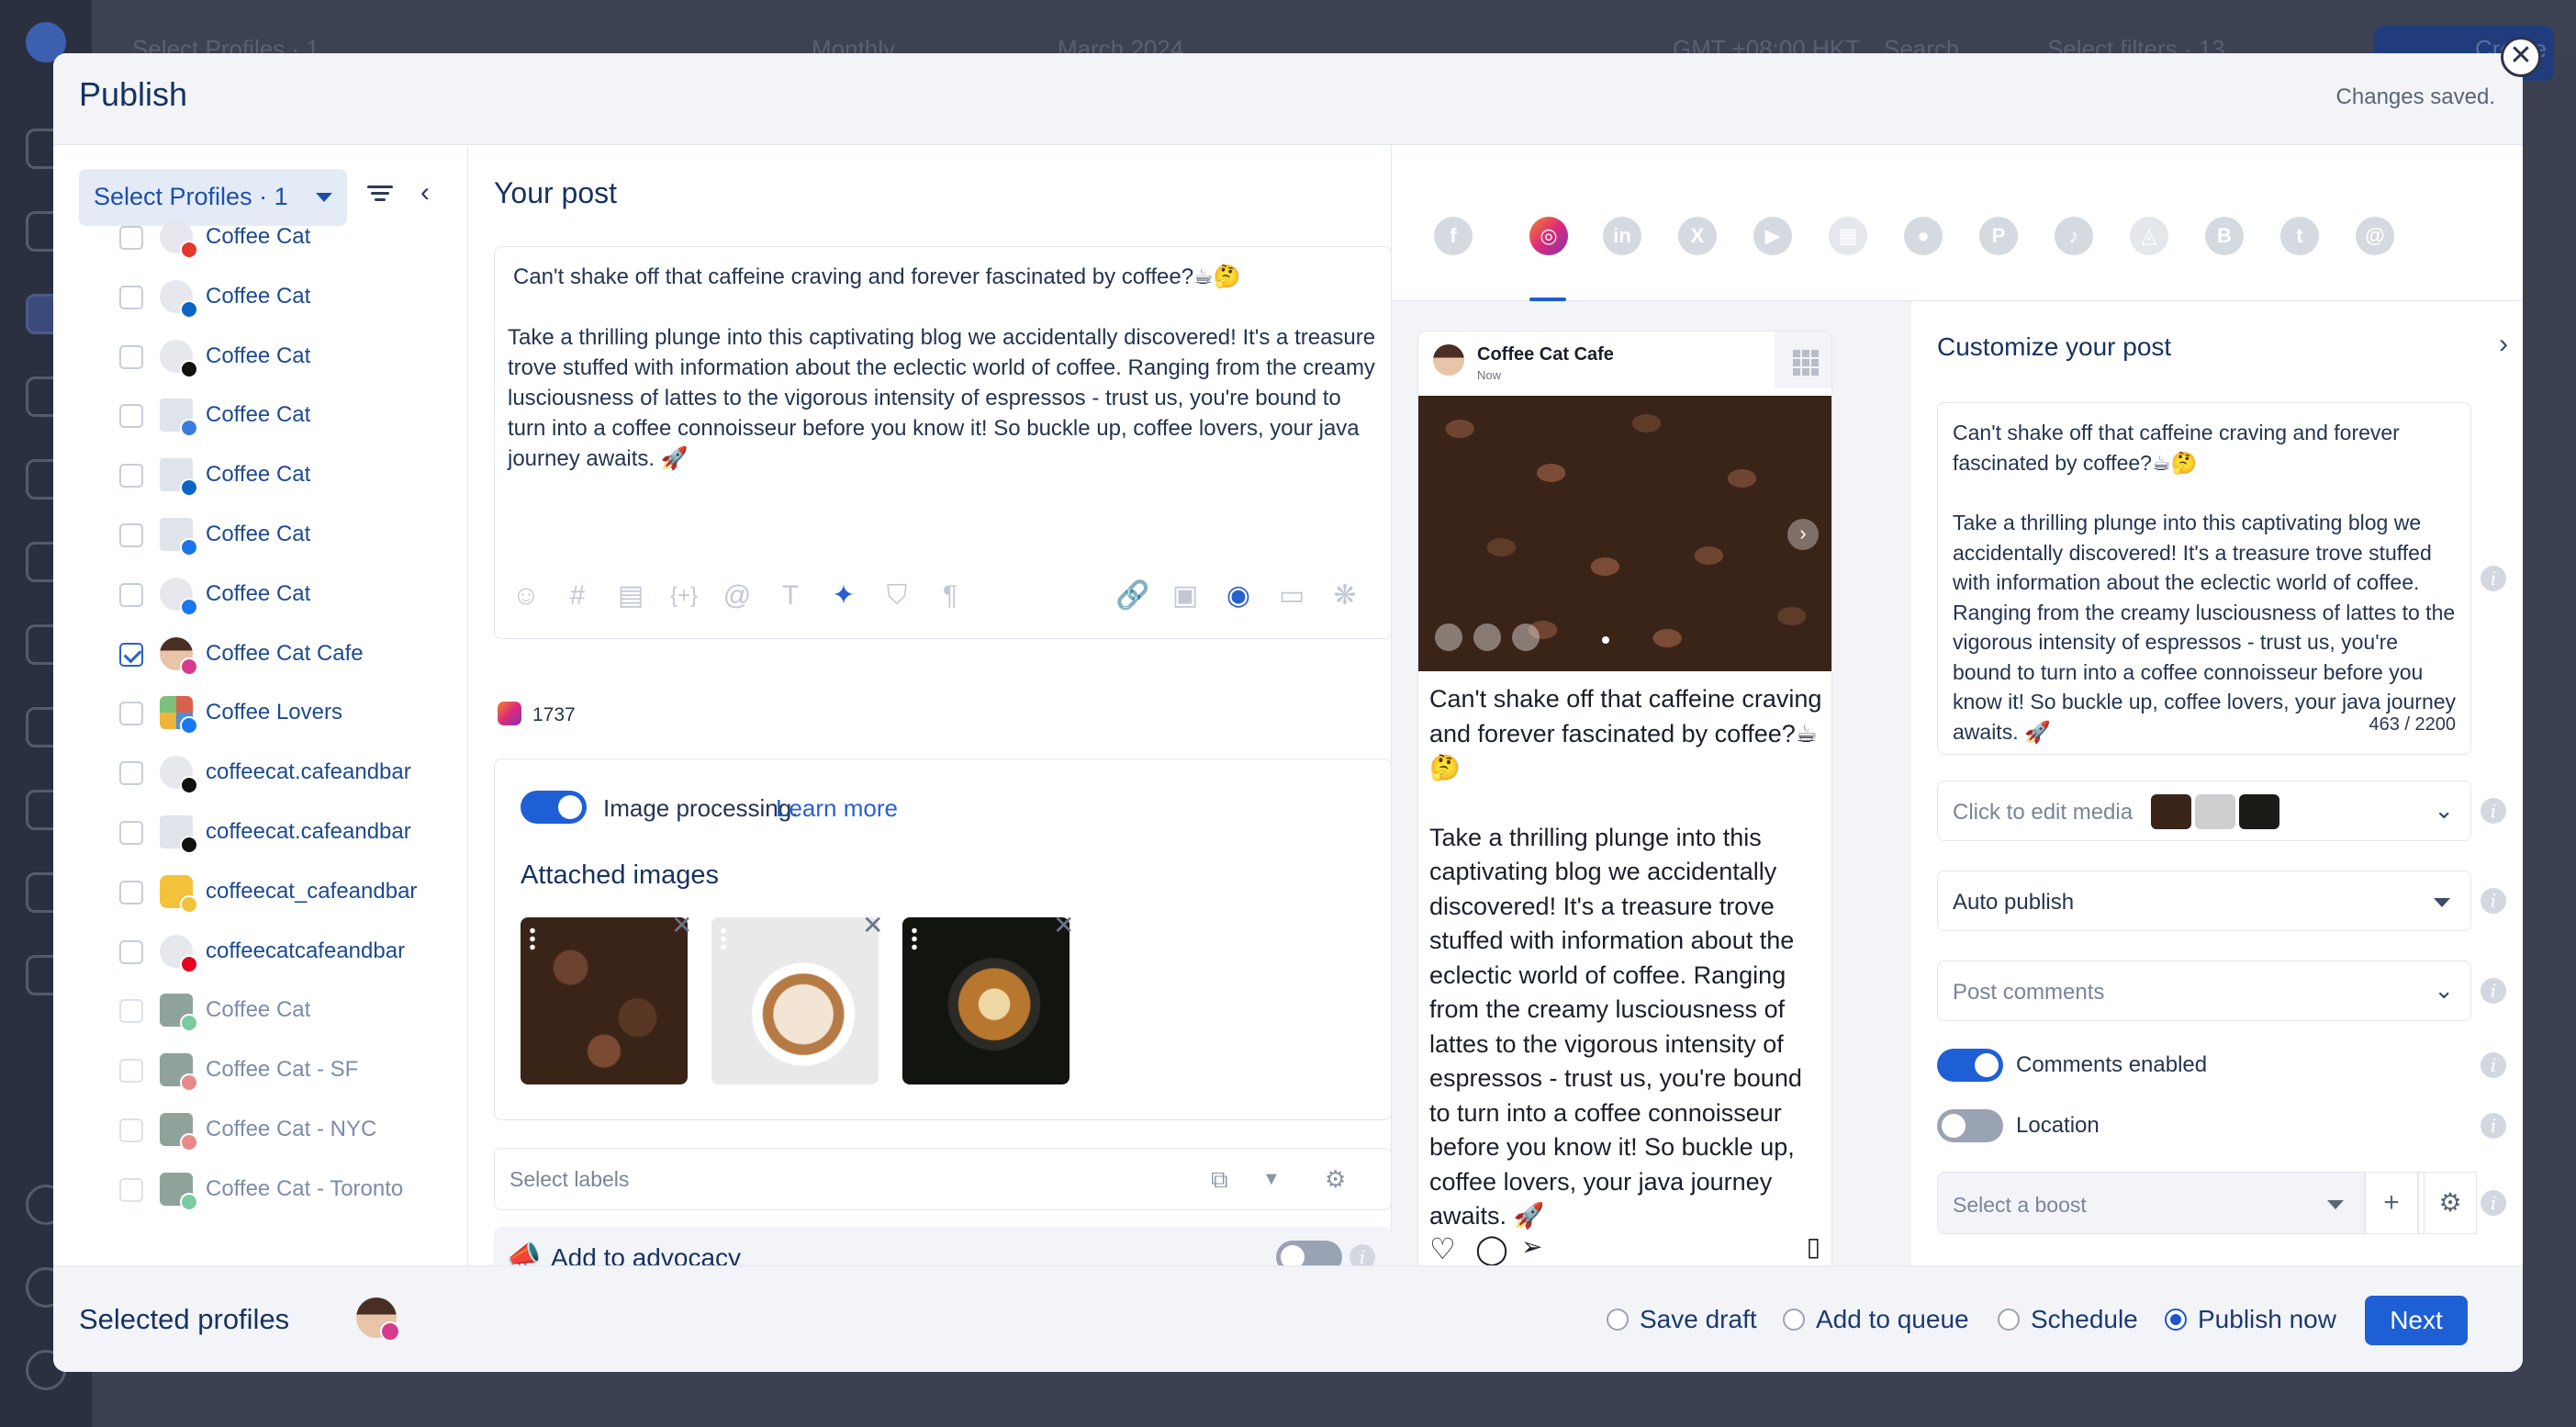  Describe the element at coordinates (737, 595) in the screenshot. I see `mention-icon: @` at that location.